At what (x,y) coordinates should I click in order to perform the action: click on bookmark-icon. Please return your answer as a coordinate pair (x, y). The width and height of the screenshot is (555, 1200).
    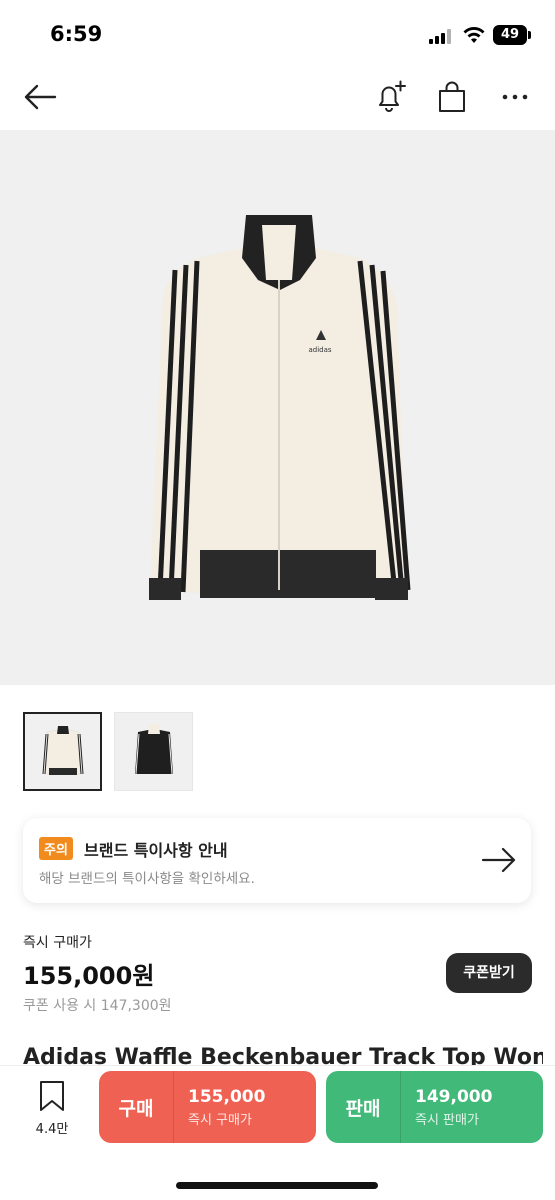
    Looking at the image, I should click on (52, 1096).